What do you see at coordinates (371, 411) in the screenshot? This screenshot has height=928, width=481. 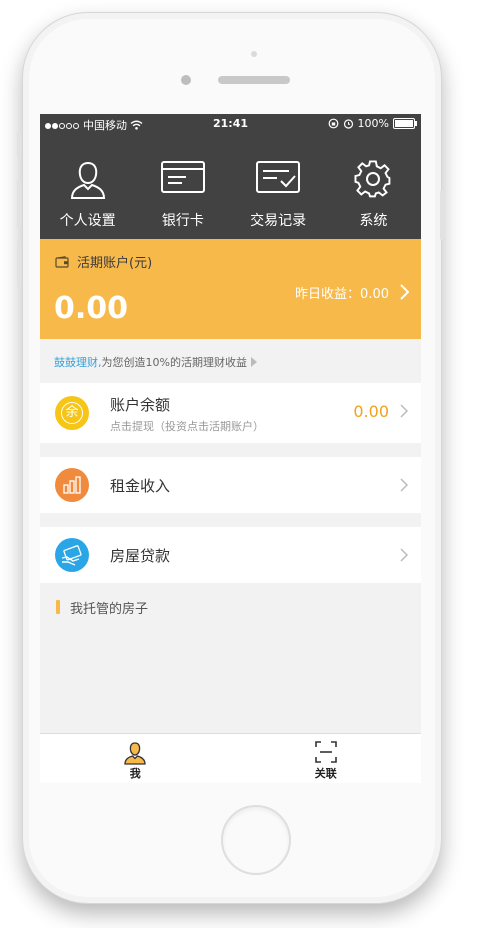 I see `balance-value: 0.00` at bounding box center [371, 411].